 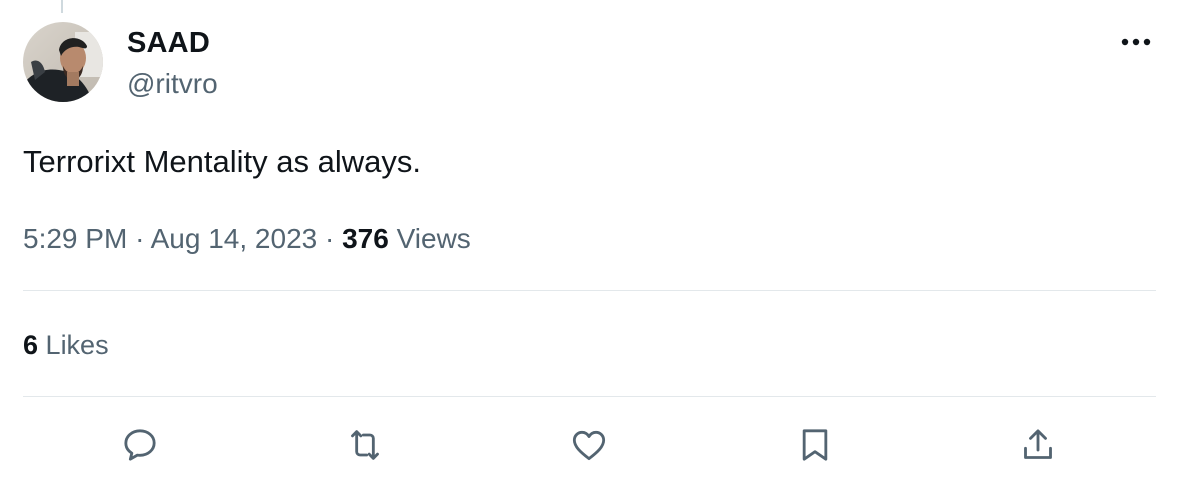 I want to click on share-button, so click(x=1038, y=445).